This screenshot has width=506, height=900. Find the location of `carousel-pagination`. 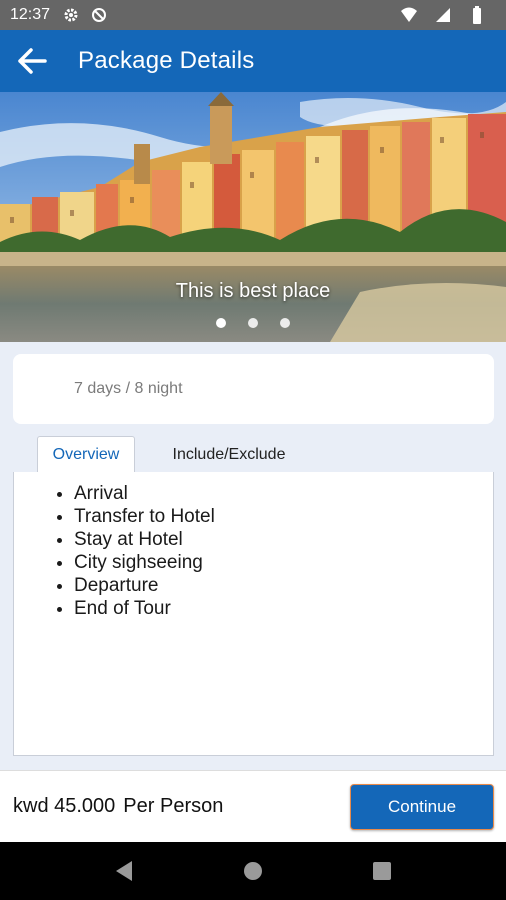

carousel-pagination is located at coordinates (253, 323).